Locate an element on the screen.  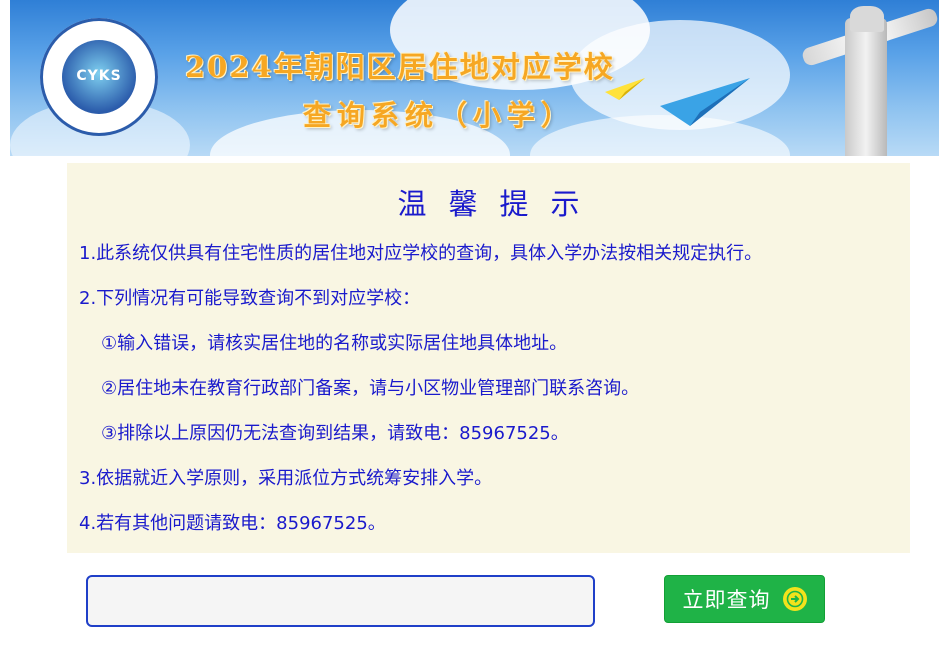
logo-text: CYKS is located at coordinates (99, 76).